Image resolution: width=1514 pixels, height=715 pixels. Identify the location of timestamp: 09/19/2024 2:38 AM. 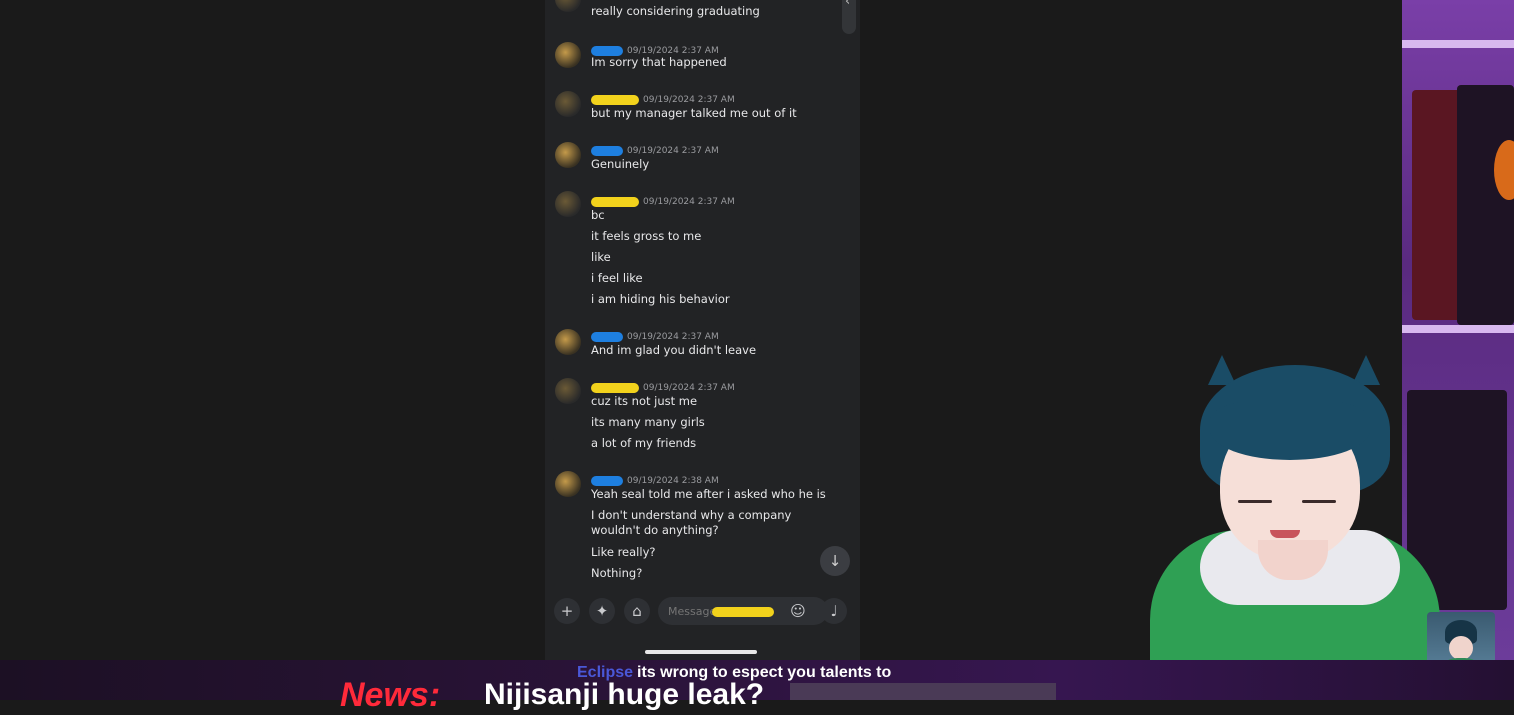
(673, 480).